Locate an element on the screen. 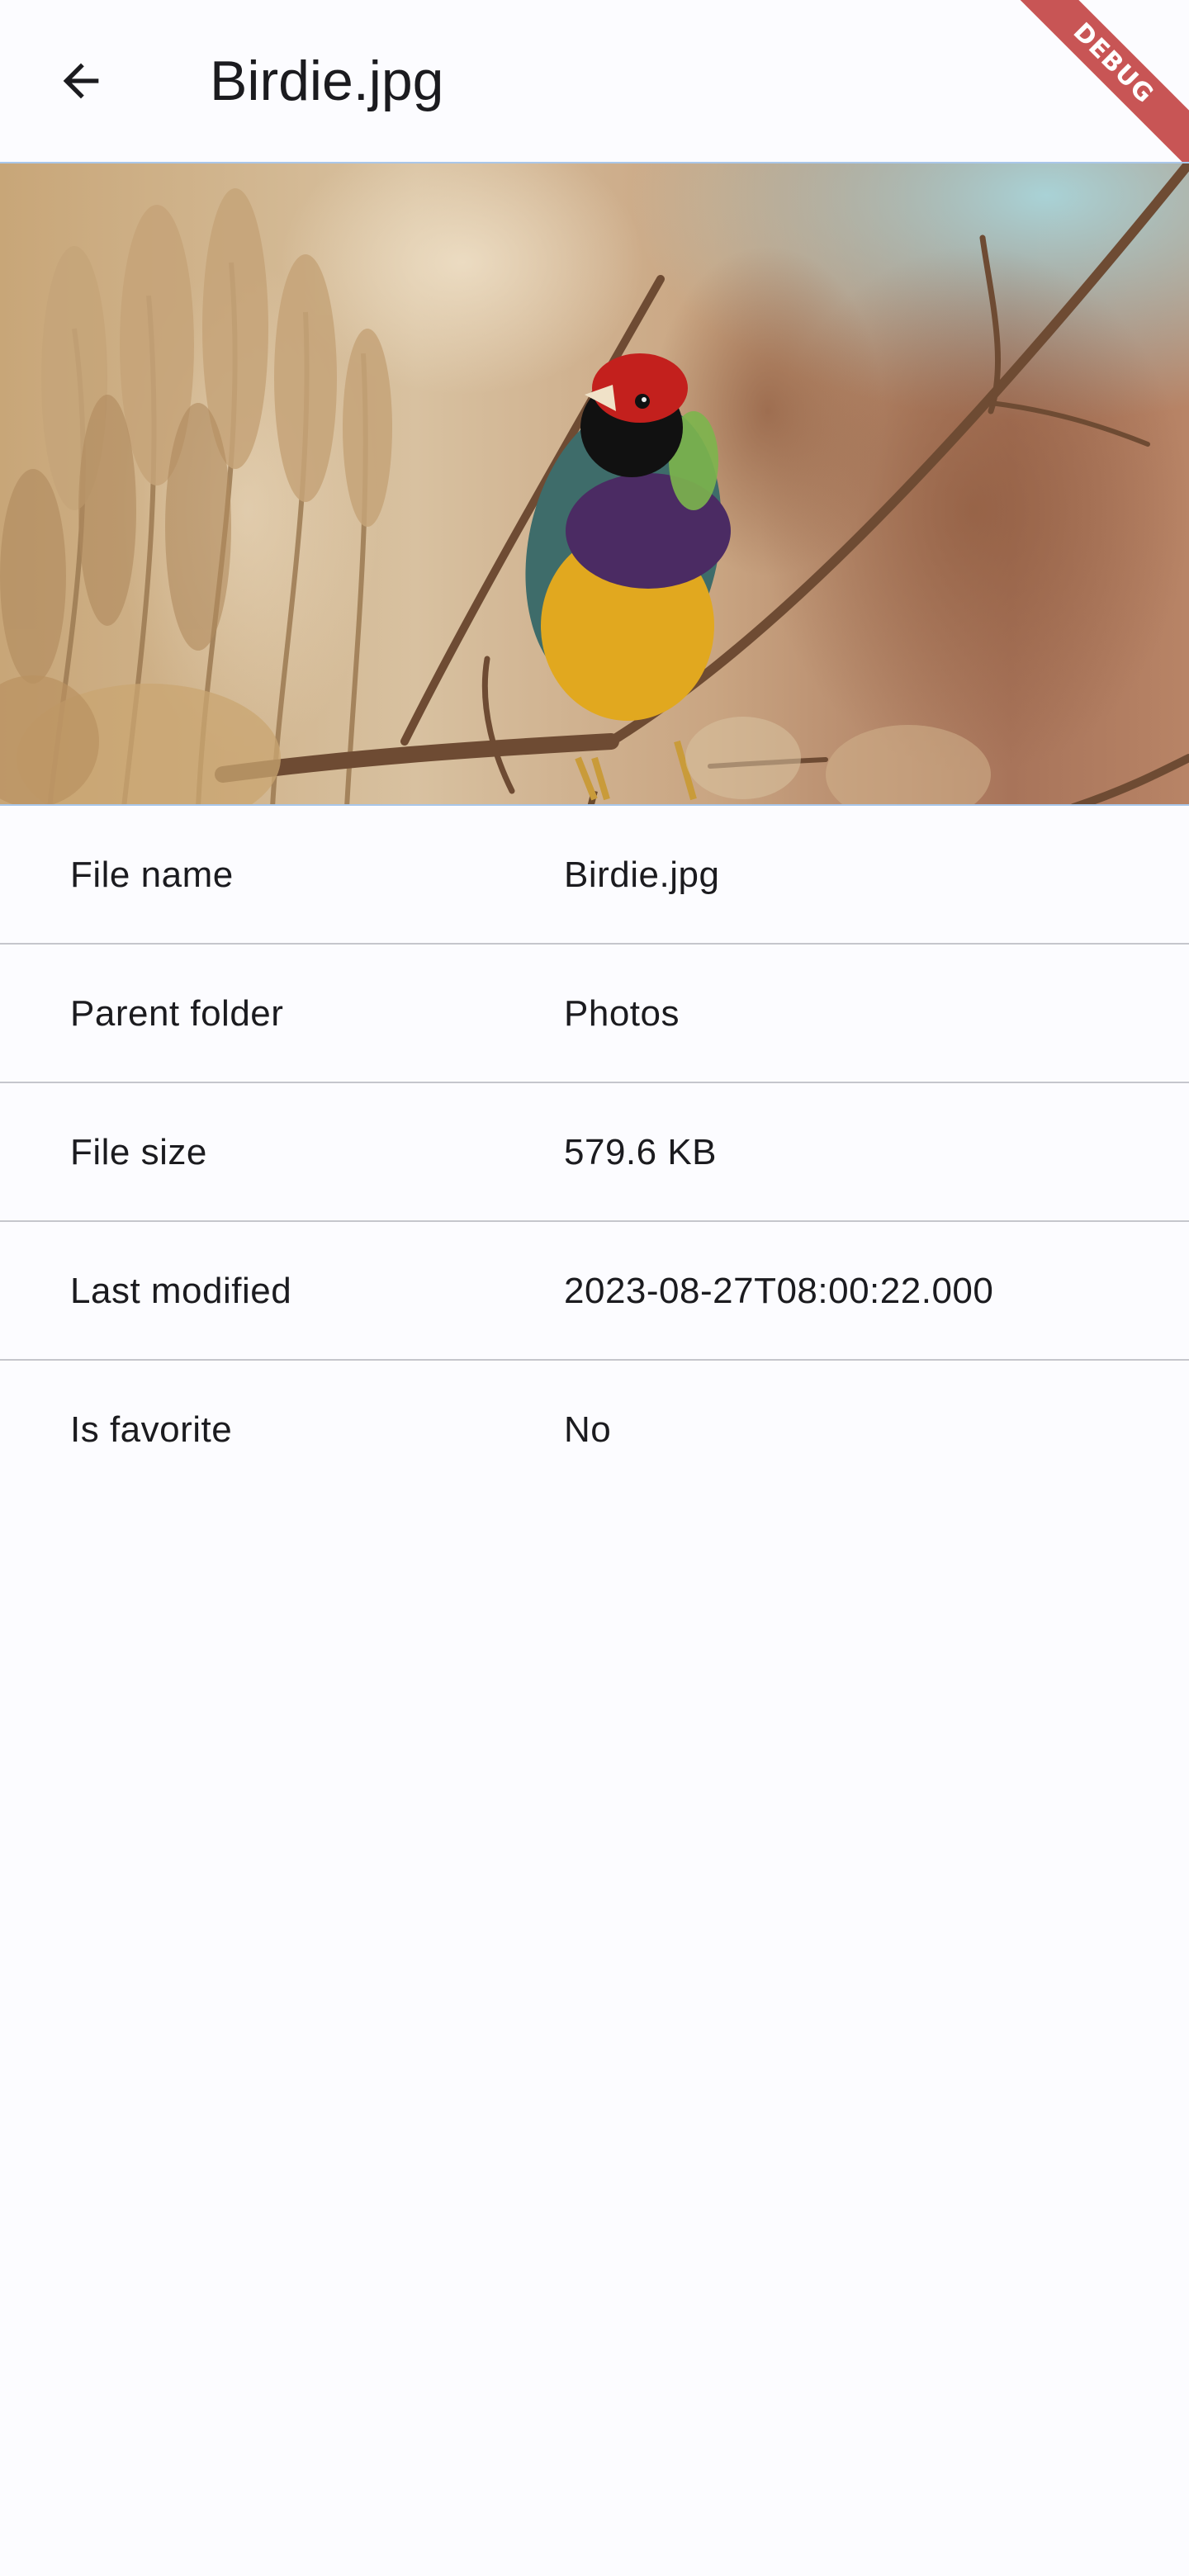 Image resolution: width=1189 pixels, height=2576 pixels. back-button is located at coordinates (81, 81).